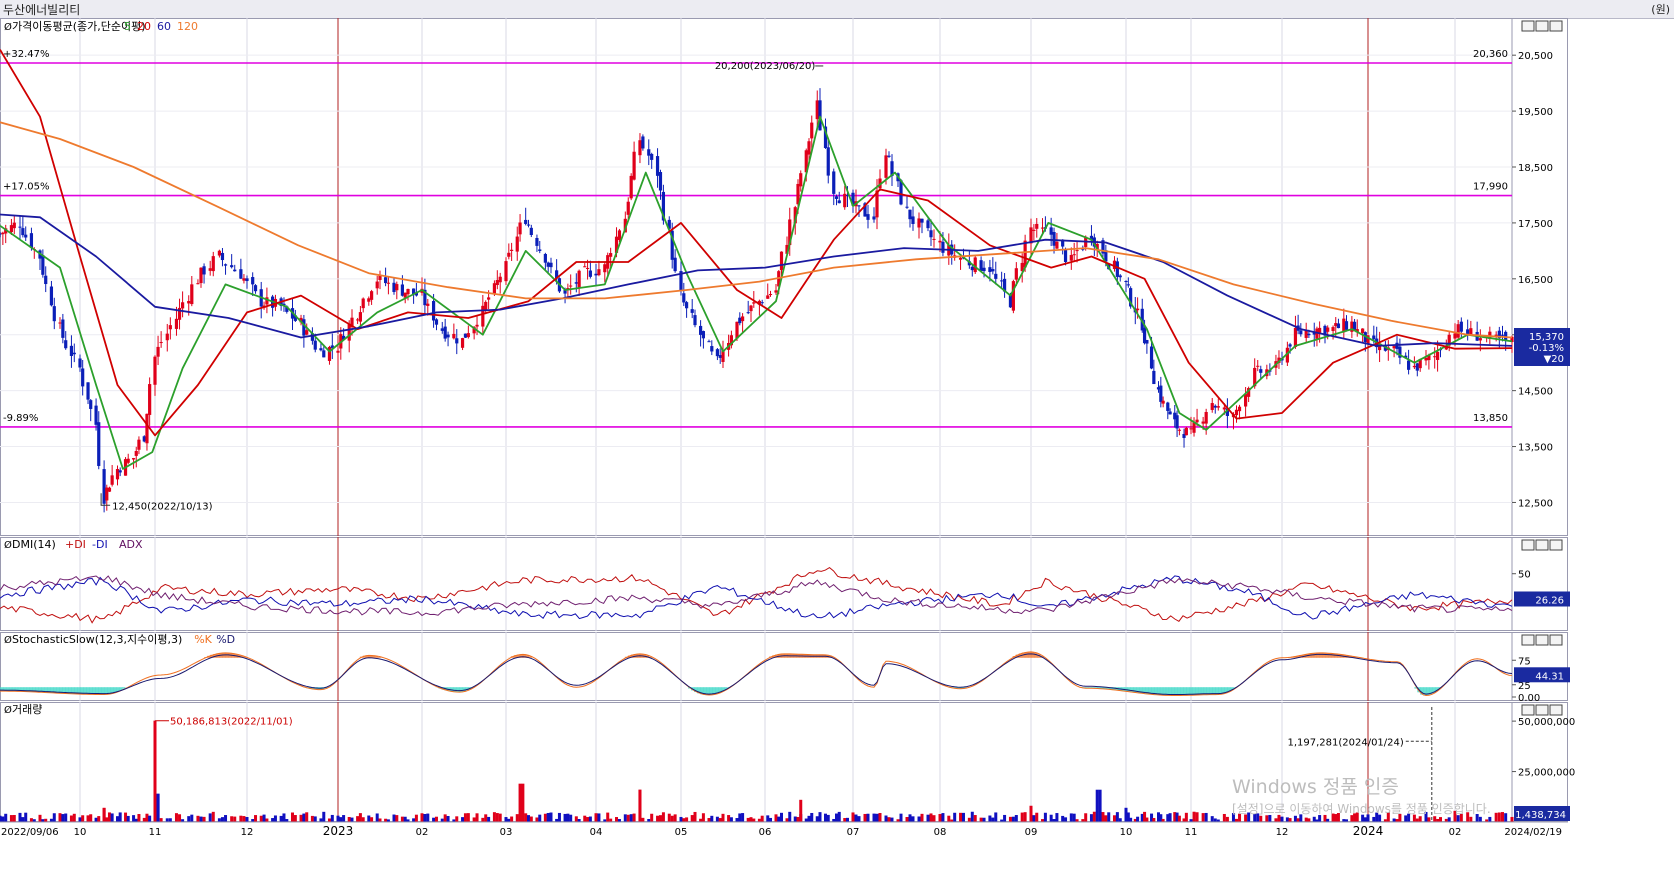 The image size is (1674, 895). I want to click on dmi-legend--DI: -DI, so click(100, 544).